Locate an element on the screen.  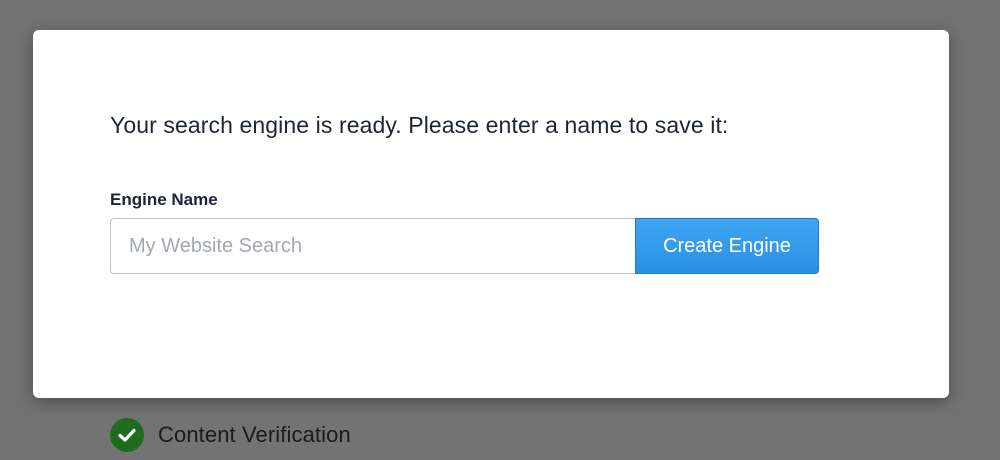
content-verification-step: Content Verification is located at coordinates (230, 435).